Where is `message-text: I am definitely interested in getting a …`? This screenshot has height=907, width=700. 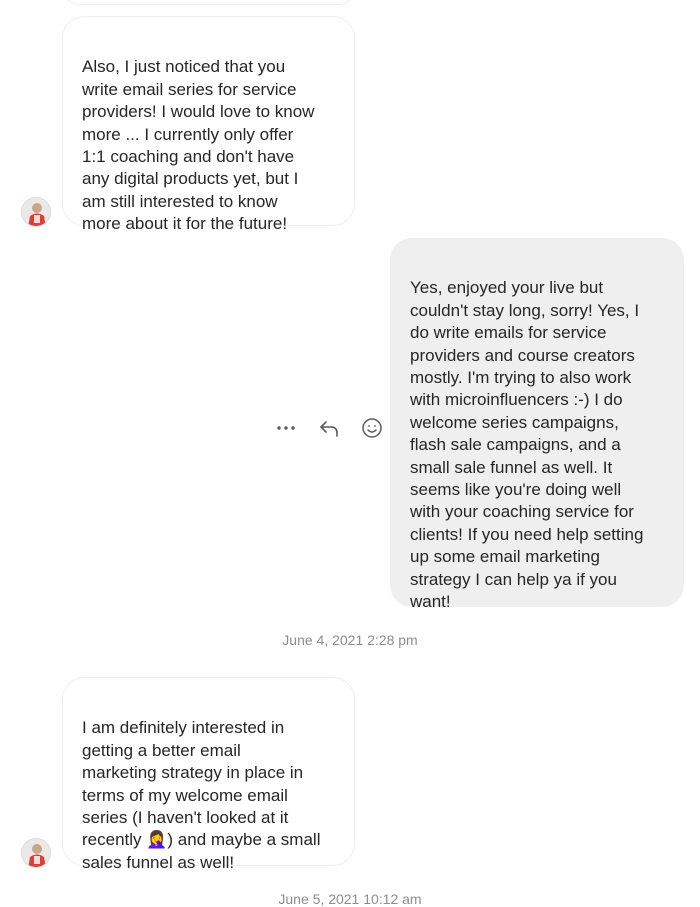 message-text: I am definitely interested in getting a … is located at coordinates (201, 795).